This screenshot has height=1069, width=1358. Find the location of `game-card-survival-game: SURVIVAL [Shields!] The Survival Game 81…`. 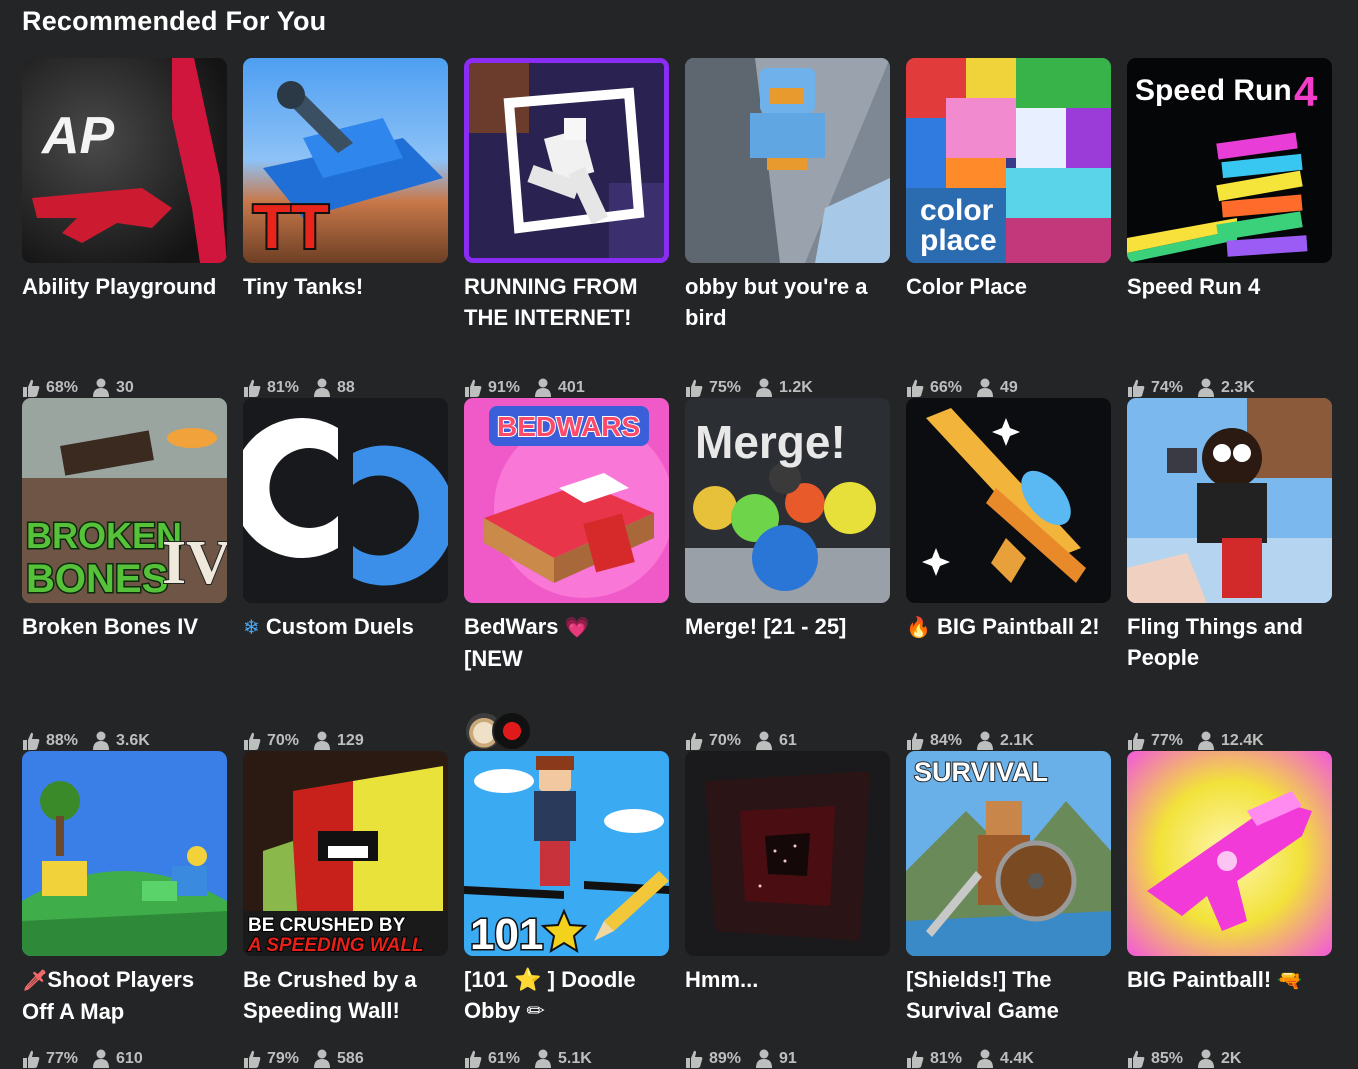

game-card-survival-game: SURVIVAL [Shields!] The Survival Game 81… is located at coordinates (1008, 910).